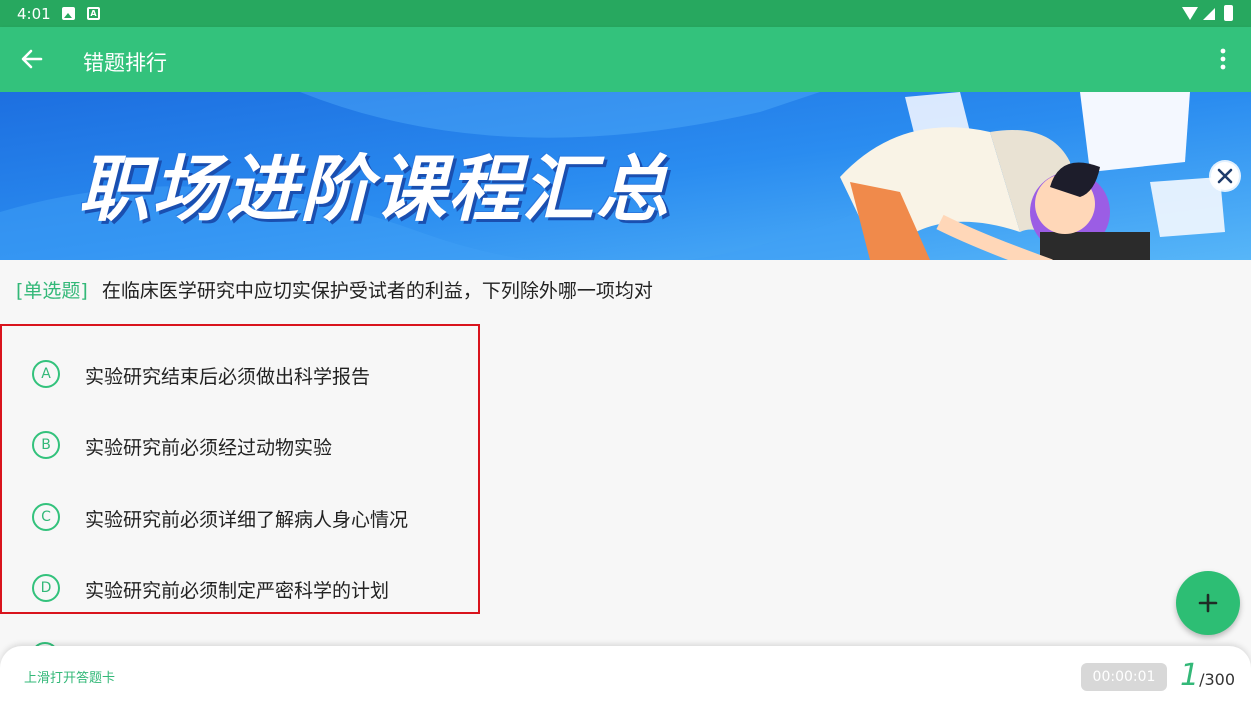 The height and width of the screenshot is (703, 1251). What do you see at coordinates (1209, 14) in the screenshot?
I see `signal-icon` at bounding box center [1209, 14].